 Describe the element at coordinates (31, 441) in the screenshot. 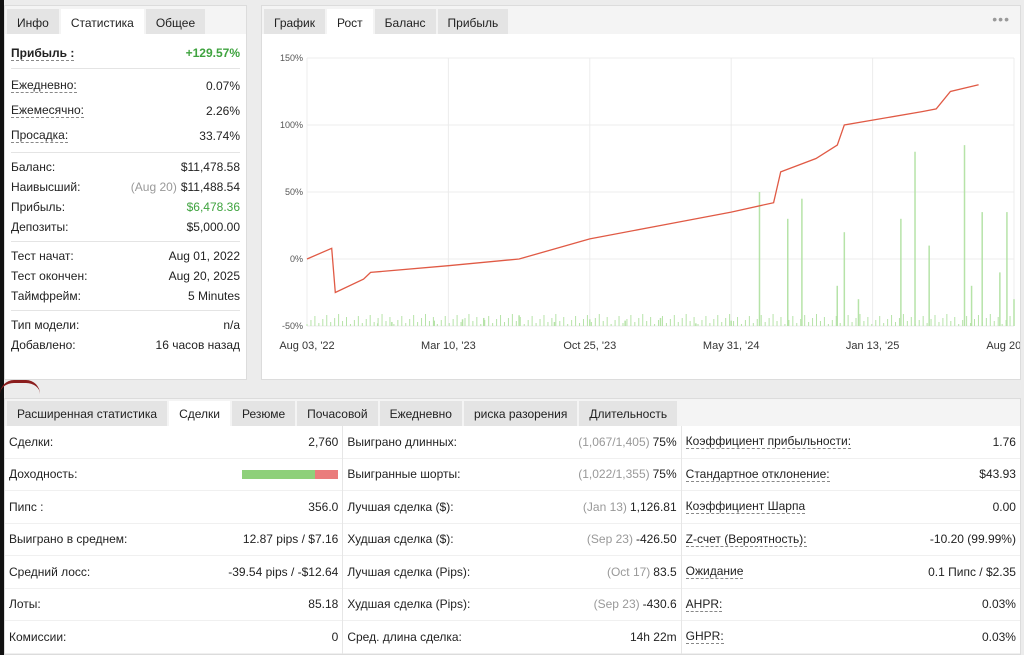

I see `stat-label: Сделки:` at that location.